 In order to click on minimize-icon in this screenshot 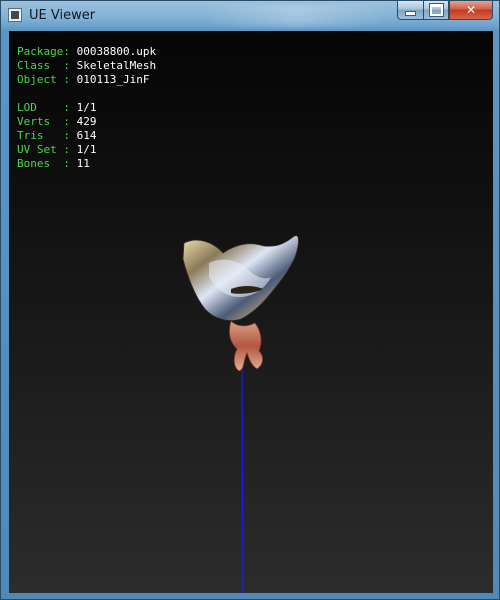, I will do `click(410, 13)`.